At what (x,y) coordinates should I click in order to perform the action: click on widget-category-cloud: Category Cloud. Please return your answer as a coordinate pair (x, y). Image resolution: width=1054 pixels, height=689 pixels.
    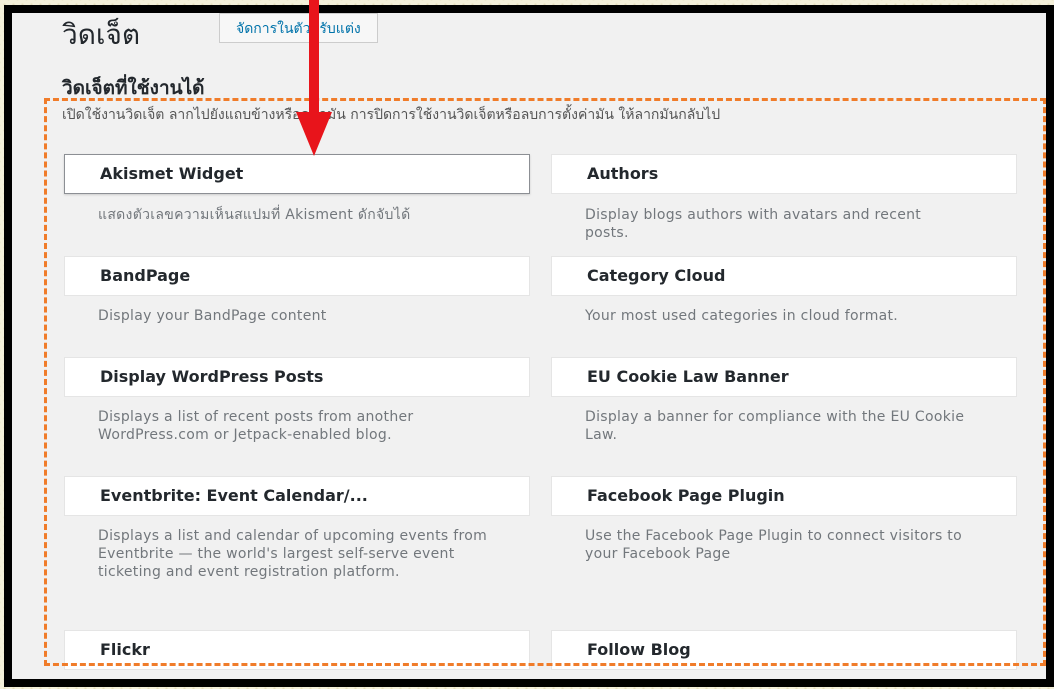
    Looking at the image, I should click on (784, 276).